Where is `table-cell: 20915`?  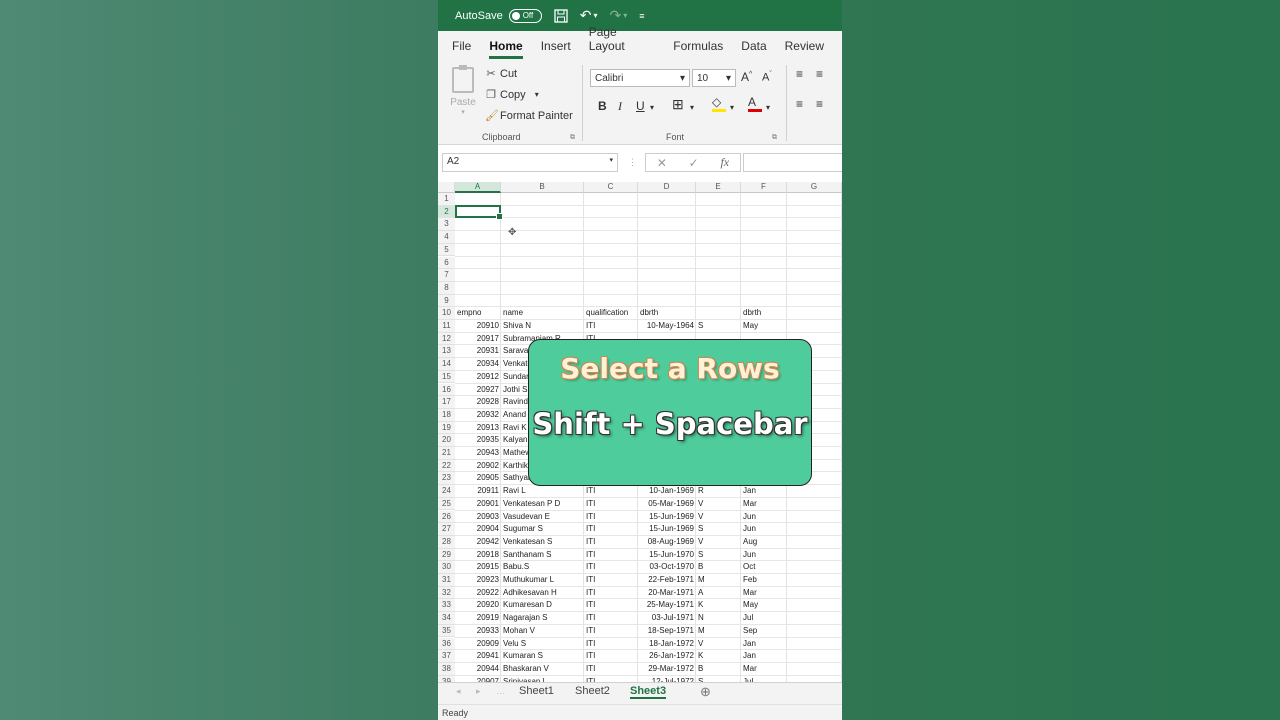
table-cell: 20915 is located at coordinates (478, 567).